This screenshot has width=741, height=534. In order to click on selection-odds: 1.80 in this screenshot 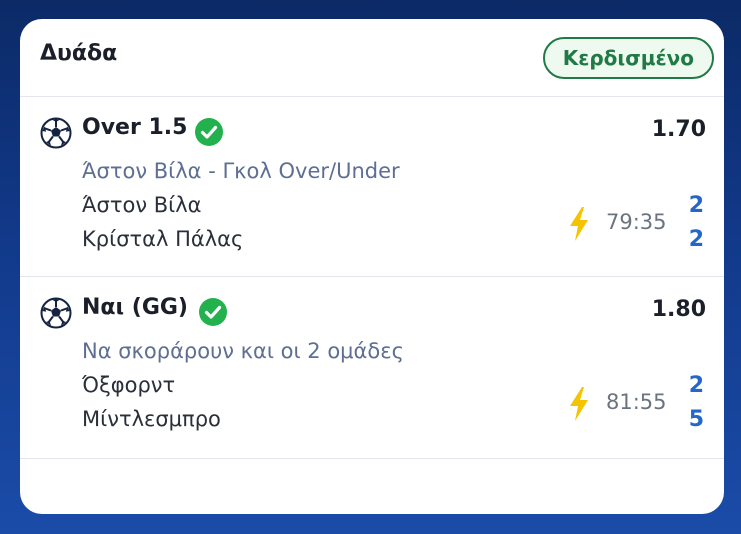, I will do `click(678, 309)`.